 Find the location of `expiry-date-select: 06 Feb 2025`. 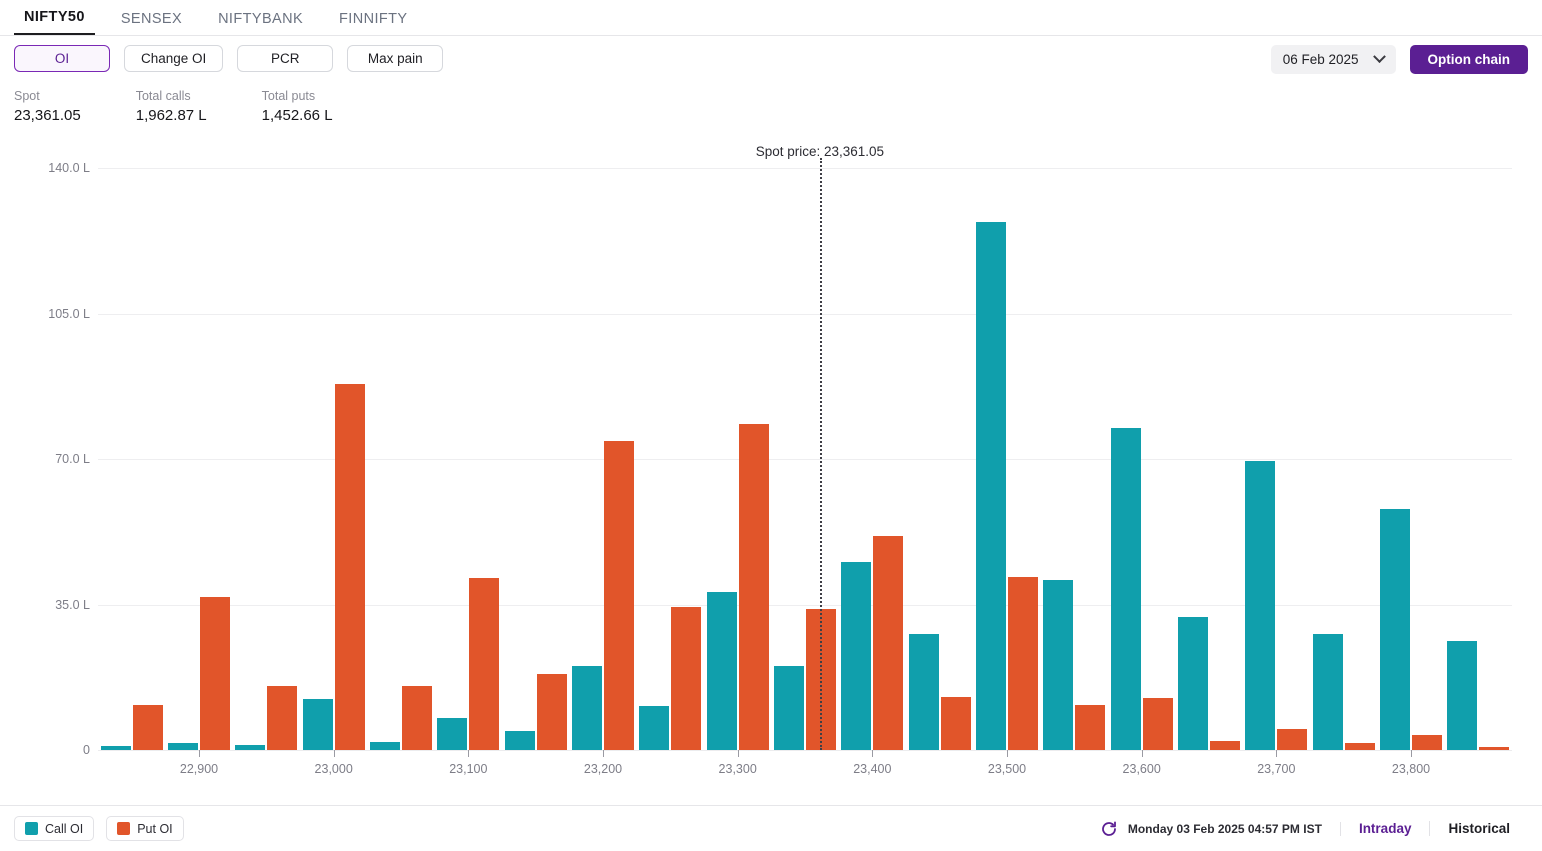

expiry-date-select: 06 Feb 2025 is located at coordinates (1333, 59).